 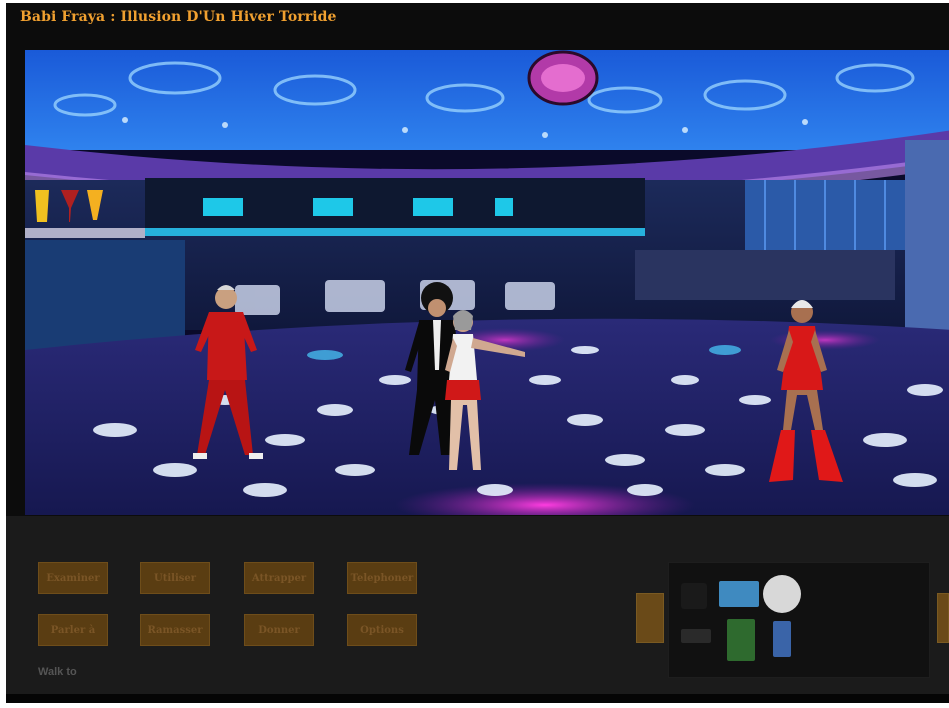 What do you see at coordinates (696, 636) in the screenshot?
I see `pad-icon` at bounding box center [696, 636].